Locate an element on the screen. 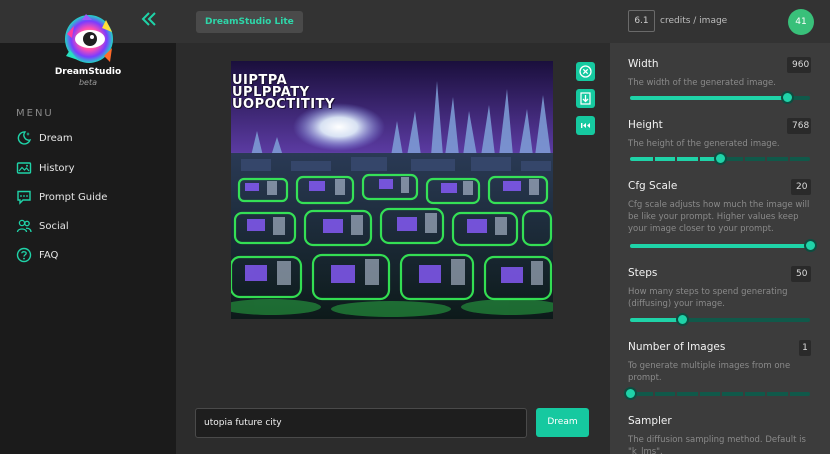 This screenshot has height=454, width=830. number-of-images-slider is located at coordinates (717, 393).